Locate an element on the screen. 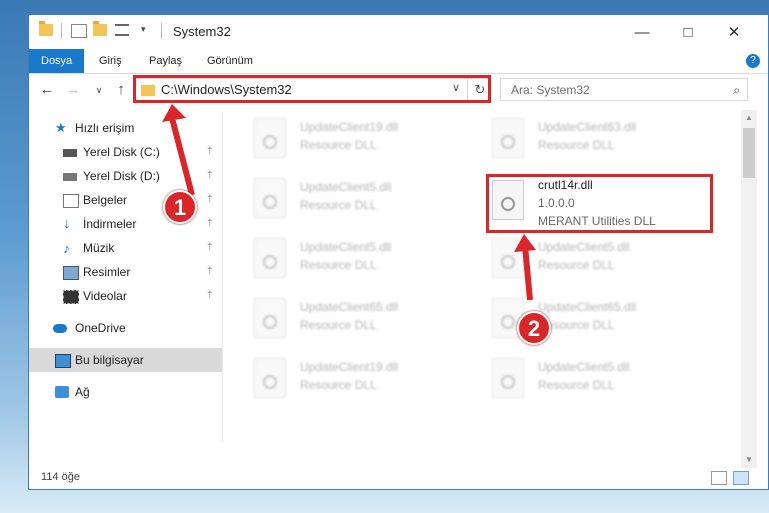  sidebar-item-onedrive: OneDrive is located at coordinates (125, 328).